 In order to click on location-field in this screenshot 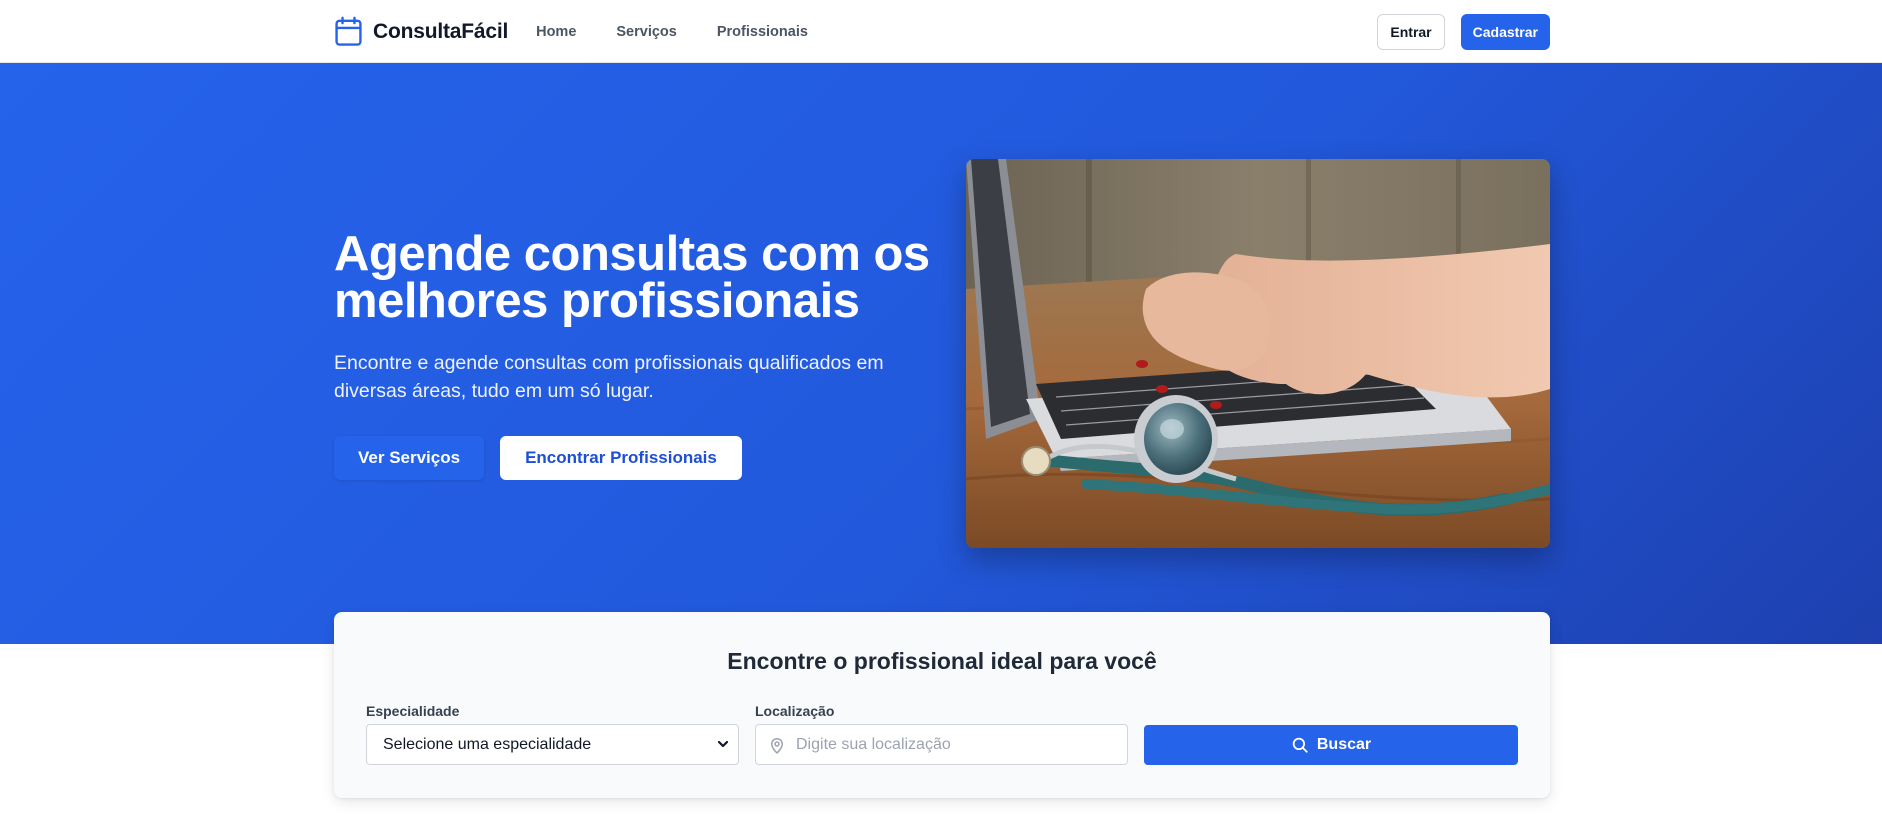, I will do `click(941, 744)`.